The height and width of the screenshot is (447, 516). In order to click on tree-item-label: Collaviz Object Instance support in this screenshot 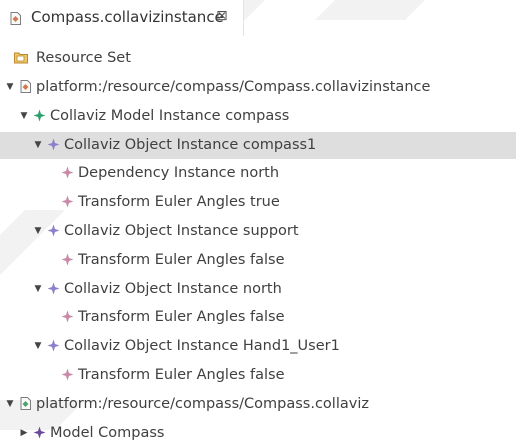, I will do `click(181, 231)`.